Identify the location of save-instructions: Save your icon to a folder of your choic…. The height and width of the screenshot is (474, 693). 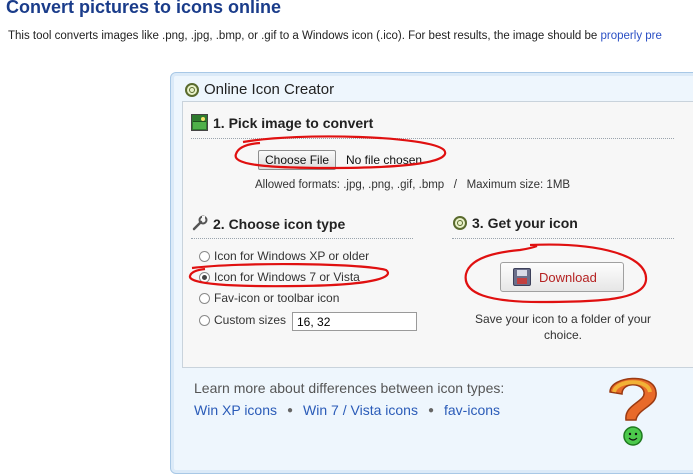
(563, 327).